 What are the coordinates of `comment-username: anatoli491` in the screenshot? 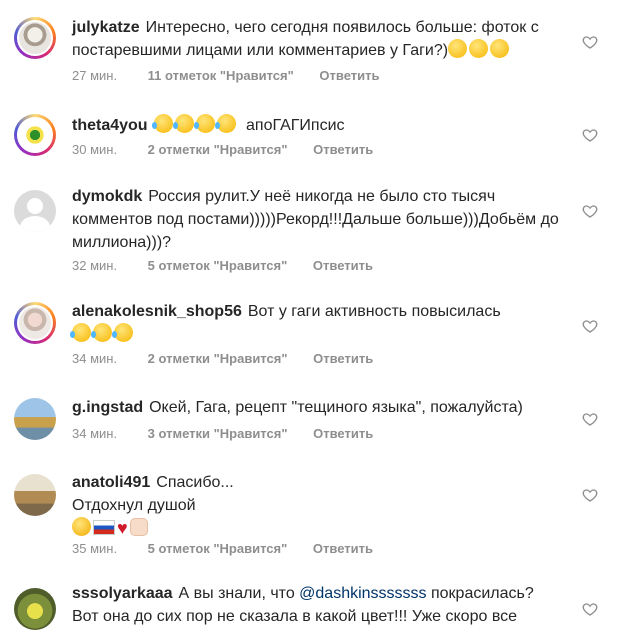 It's located at (111, 482).